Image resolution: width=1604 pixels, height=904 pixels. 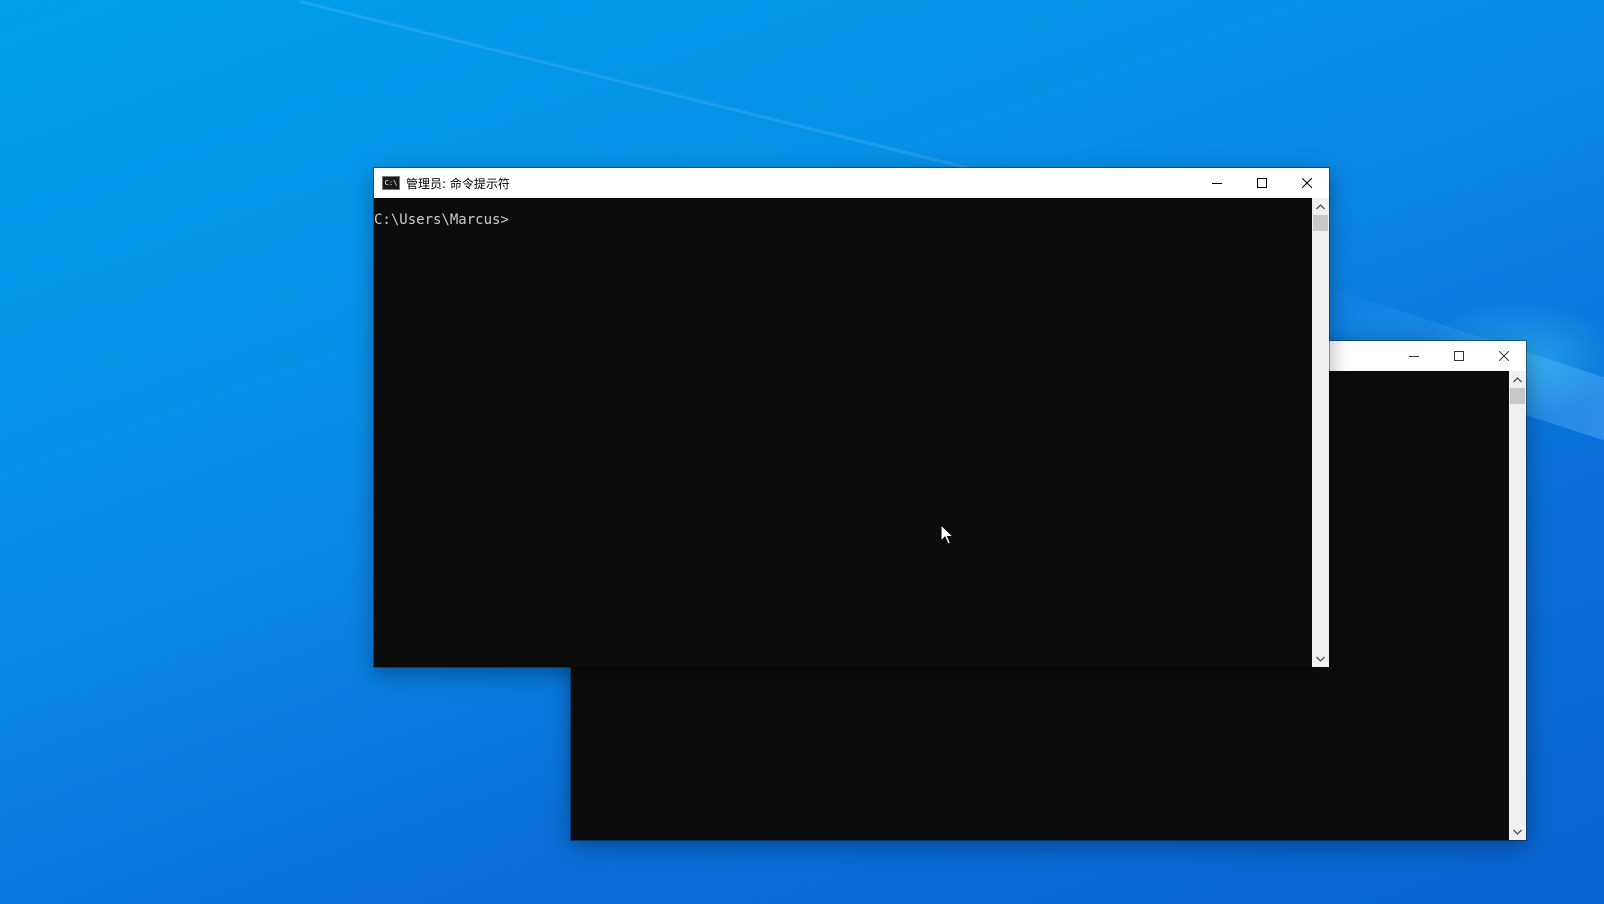 What do you see at coordinates (441, 220) in the screenshot?
I see `console-prompt: C:\Users\Marcus>` at bounding box center [441, 220].